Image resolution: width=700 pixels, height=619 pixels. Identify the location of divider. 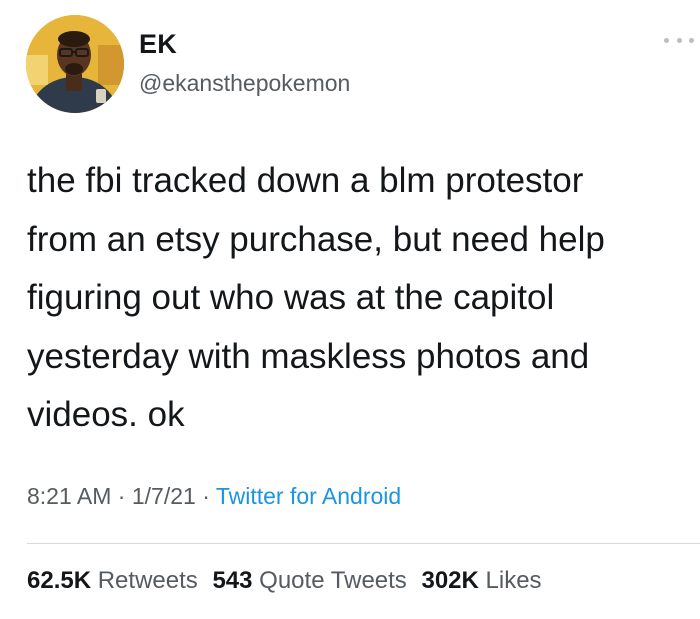
(363, 543).